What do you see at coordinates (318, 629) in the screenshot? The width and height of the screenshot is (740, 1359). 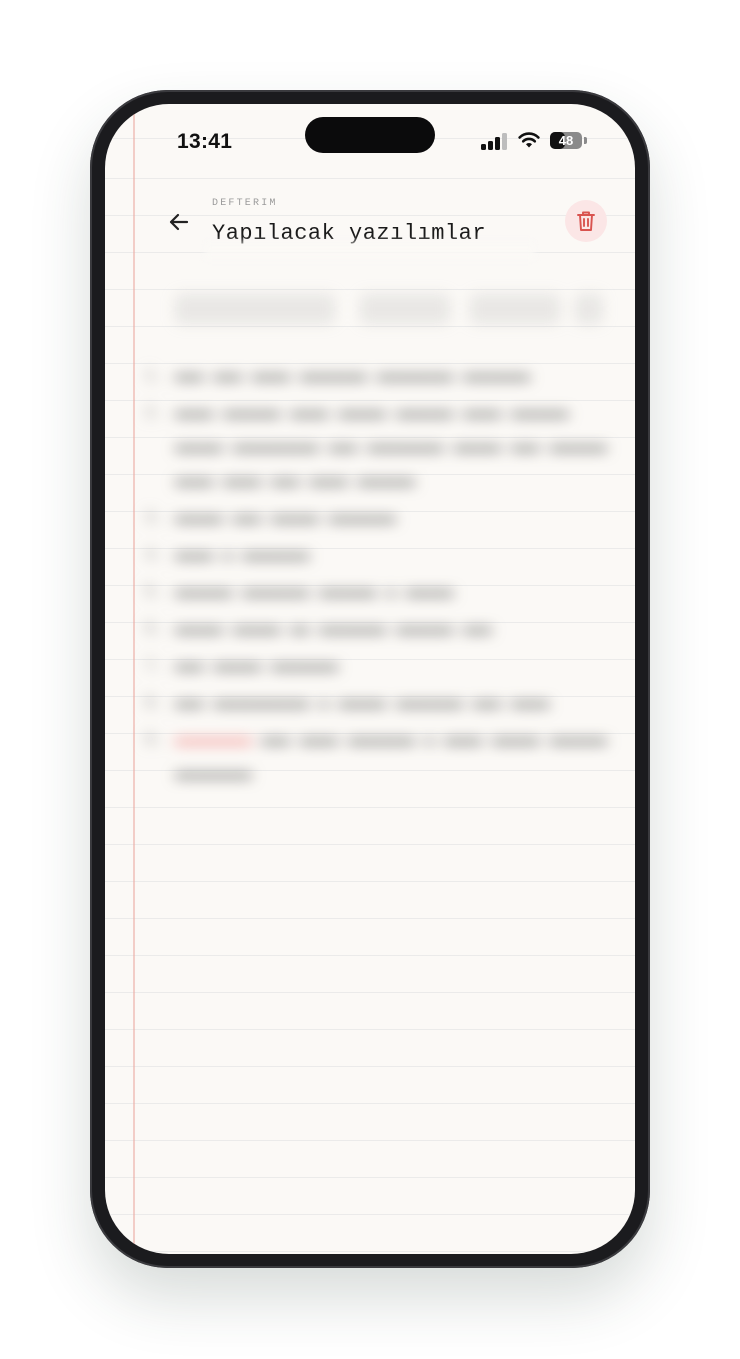 I see `list-item: 6. ▬▬▬▬▬ ▬▬▬▬▬ ▬▬ ▬▬▬▬▬▬▬ ▬▬▬▬▬▬ ▬▬▬` at bounding box center [318, 629].